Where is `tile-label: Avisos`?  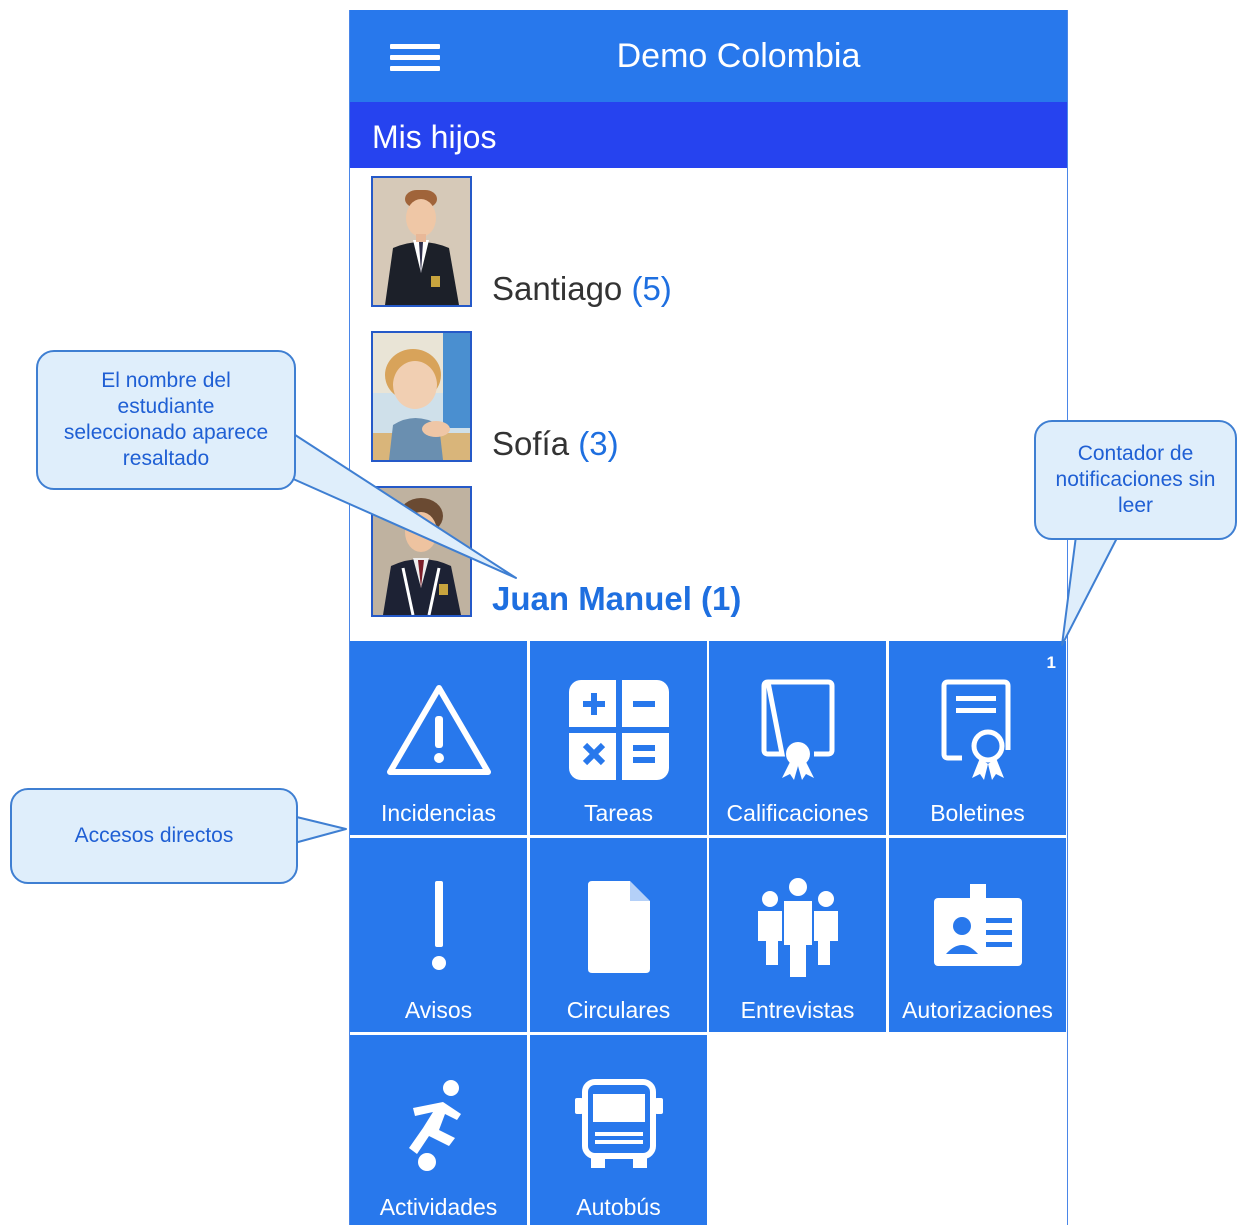 tile-label: Avisos is located at coordinates (438, 1010).